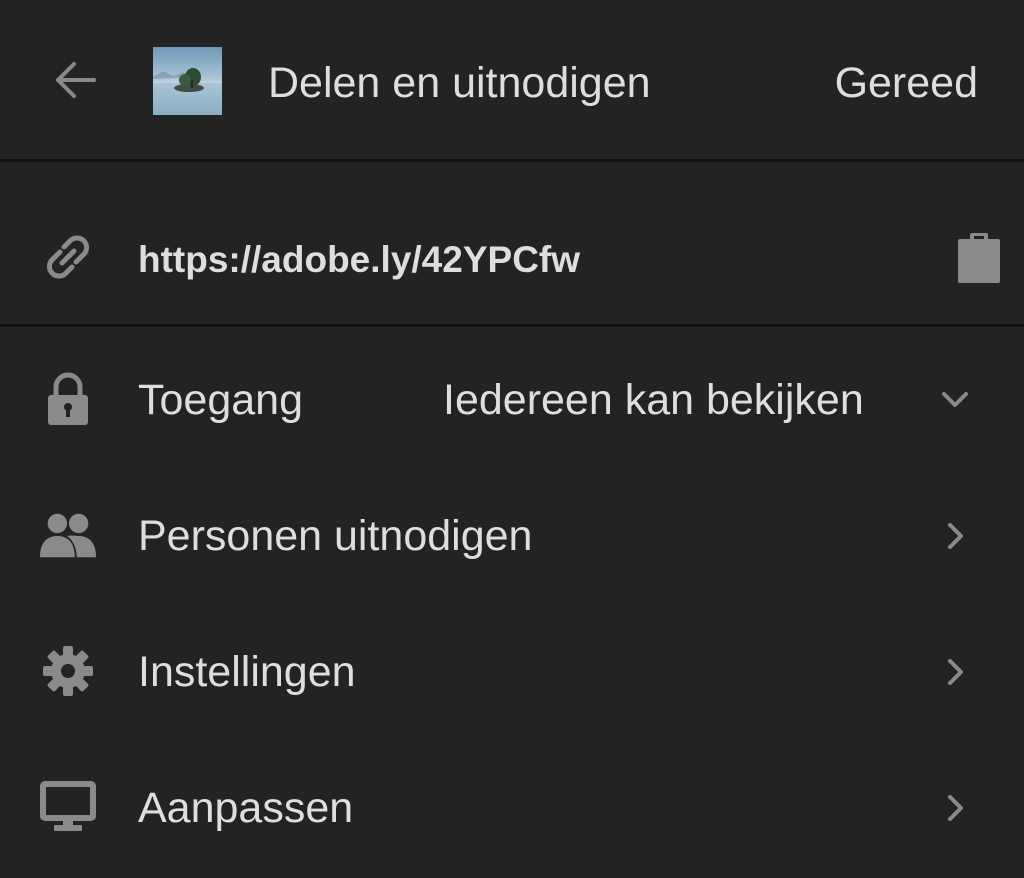  Describe the element at coordinates (979, 257) in the screenshot. I see `clipboard-icon` at that location.